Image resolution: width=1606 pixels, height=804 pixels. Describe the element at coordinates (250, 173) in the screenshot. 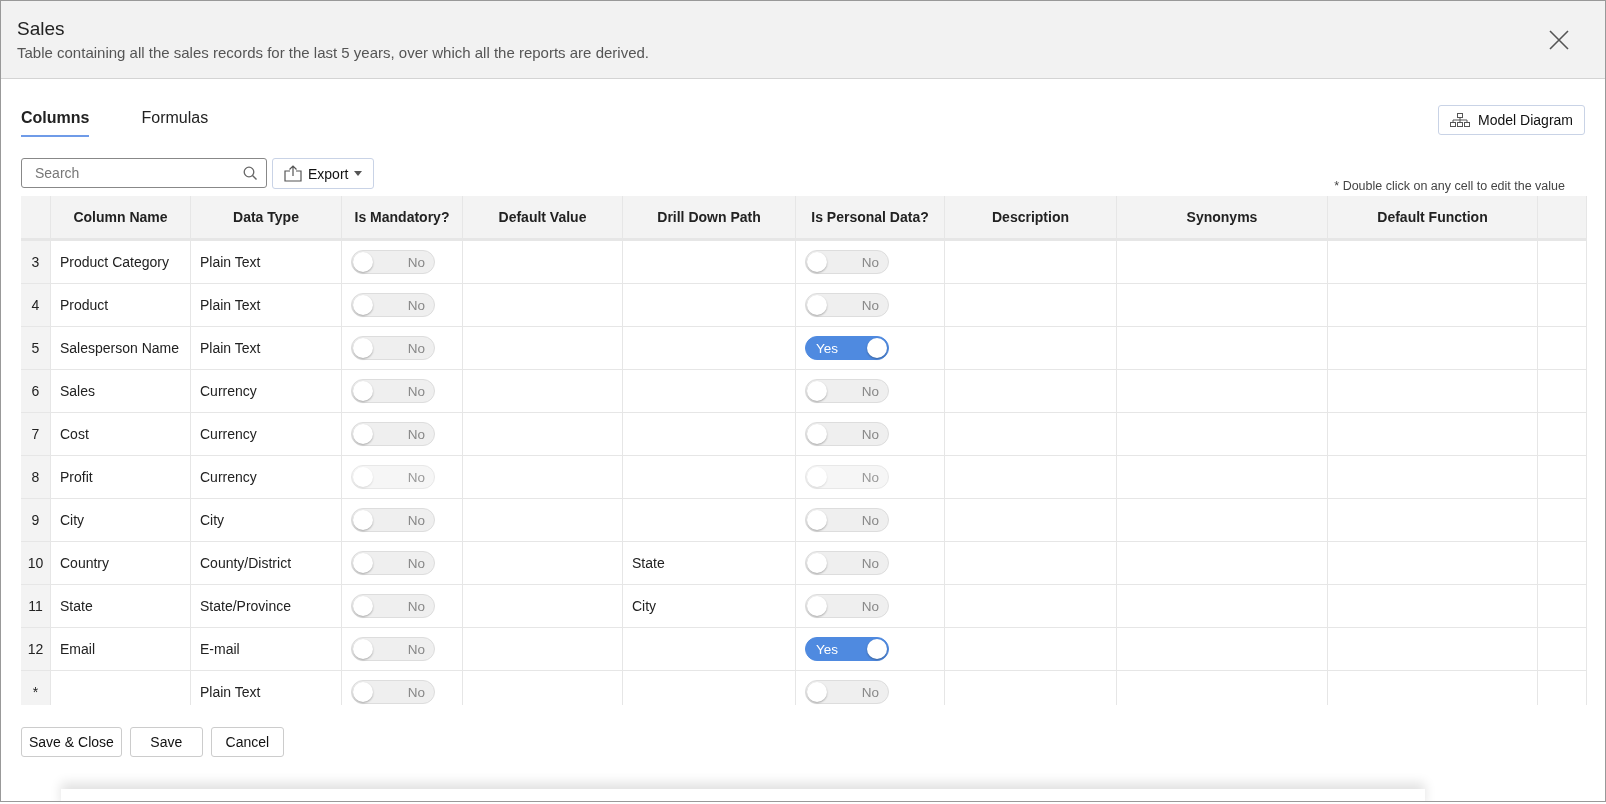

I see `search-icon` at that location.